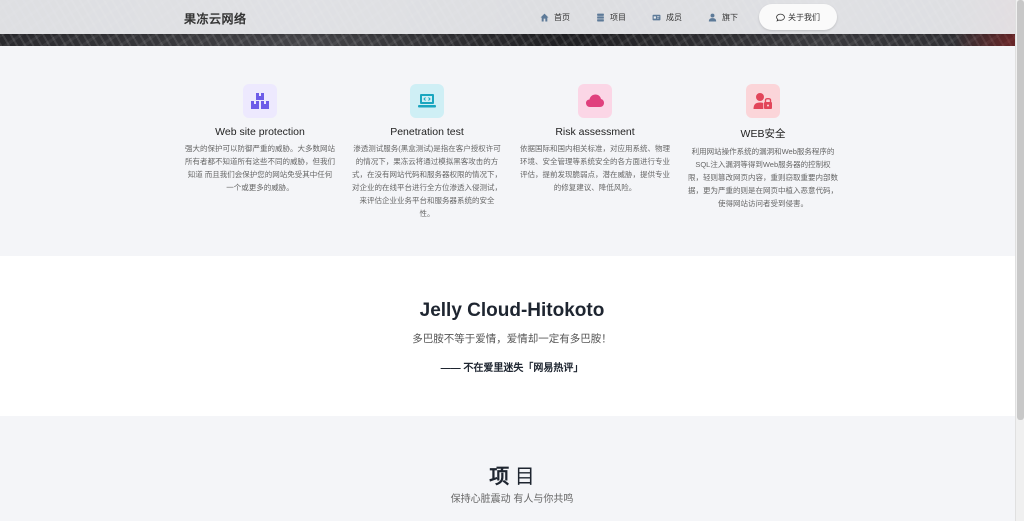  I want to click on home-icon, so click(544, 17).